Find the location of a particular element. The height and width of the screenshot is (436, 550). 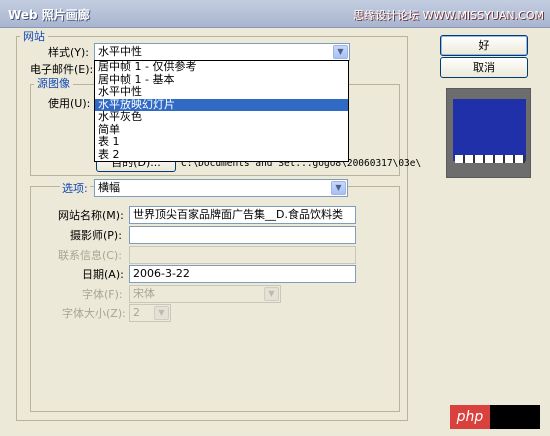

preview-banner is located at coordinates (489, 130).